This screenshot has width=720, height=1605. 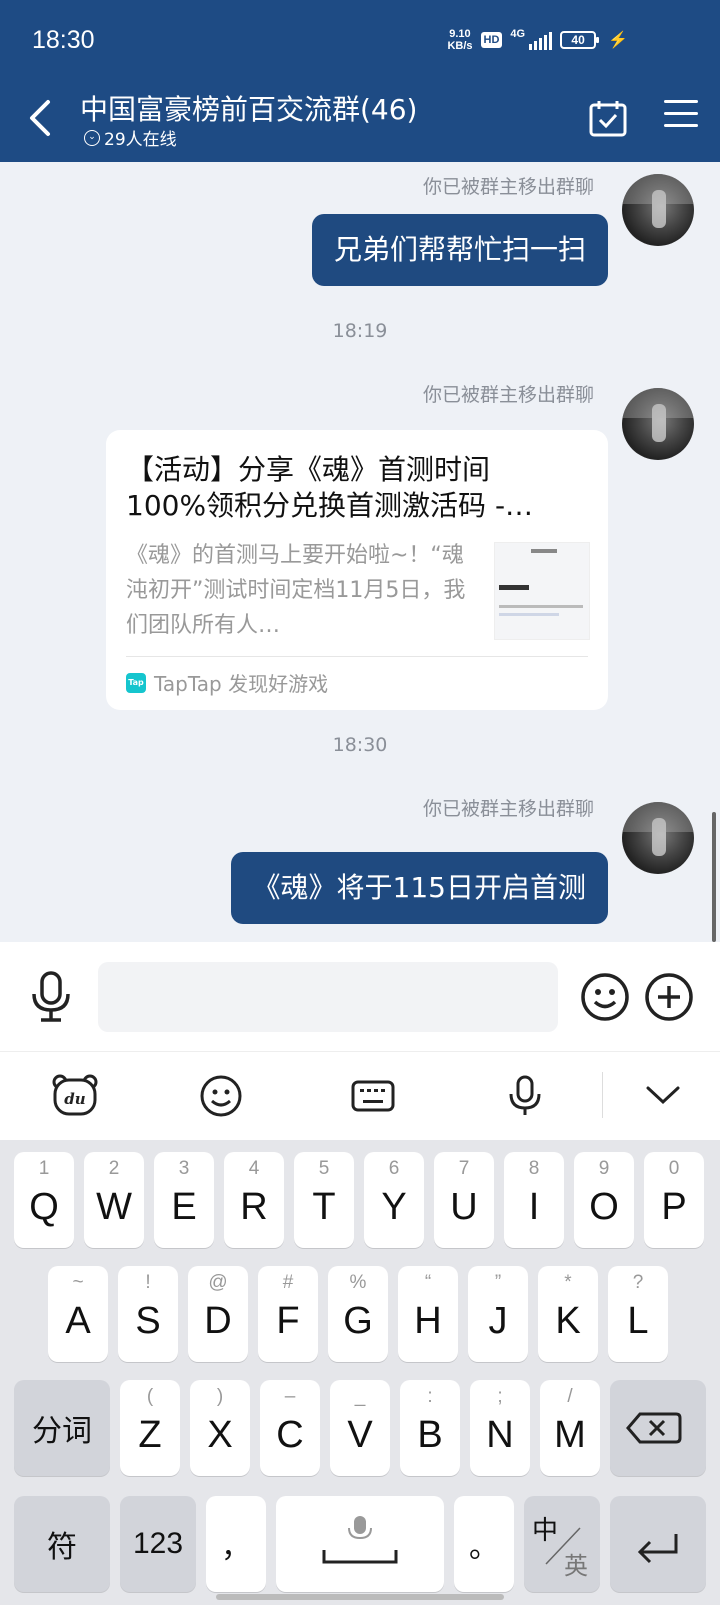 What do you see at coordinates (542, 591) in the screenshot?
I see `card-thumbnail` at bounding box center [542, 591].